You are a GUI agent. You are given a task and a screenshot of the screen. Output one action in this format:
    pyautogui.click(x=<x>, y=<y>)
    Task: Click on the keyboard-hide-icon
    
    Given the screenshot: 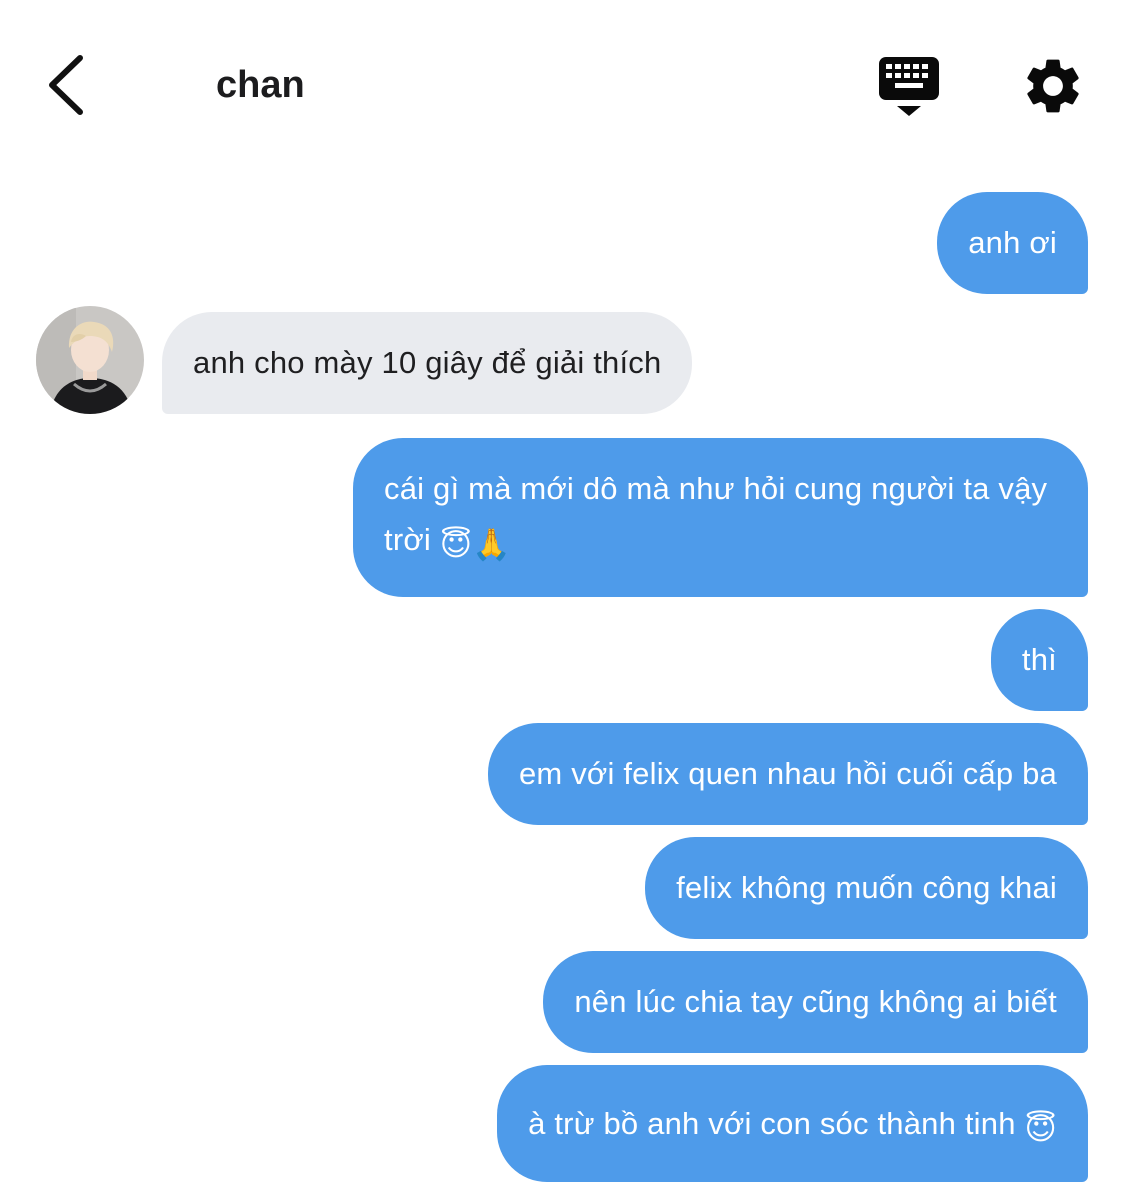 What is the action you would take?
    pyautogui.click(x=909, y=86)
    